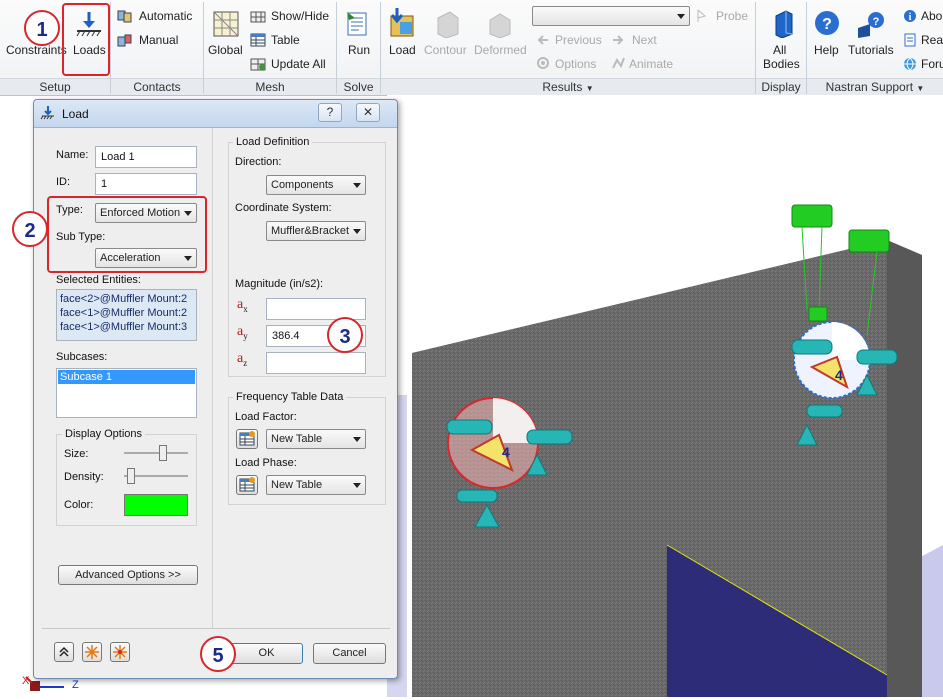 This screenshot has height=700, width=943. I want to click on previous-icon, so click(543, 40).